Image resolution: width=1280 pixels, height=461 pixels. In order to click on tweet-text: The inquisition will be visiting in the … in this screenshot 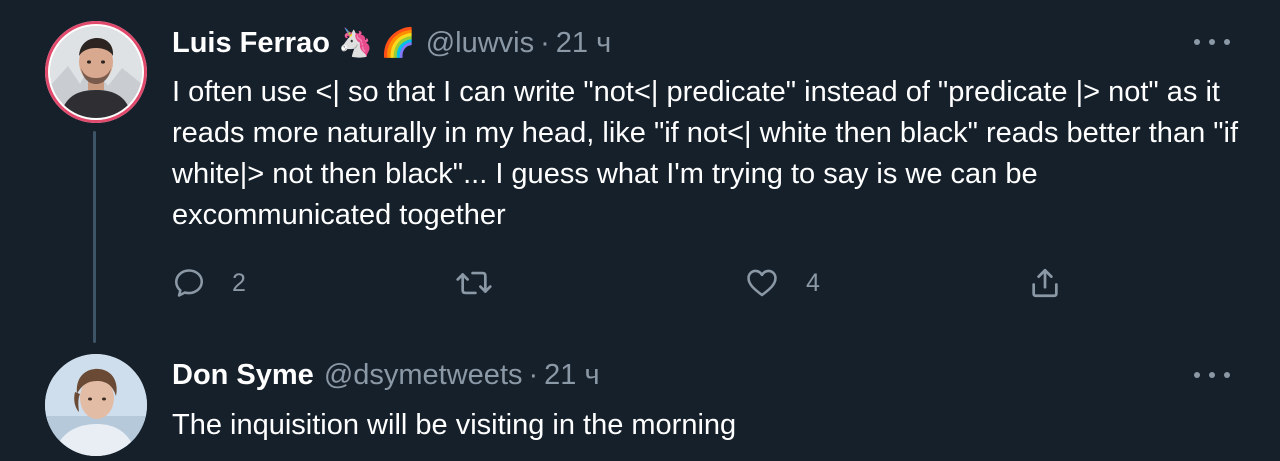, I will do `click(454, 425)`.